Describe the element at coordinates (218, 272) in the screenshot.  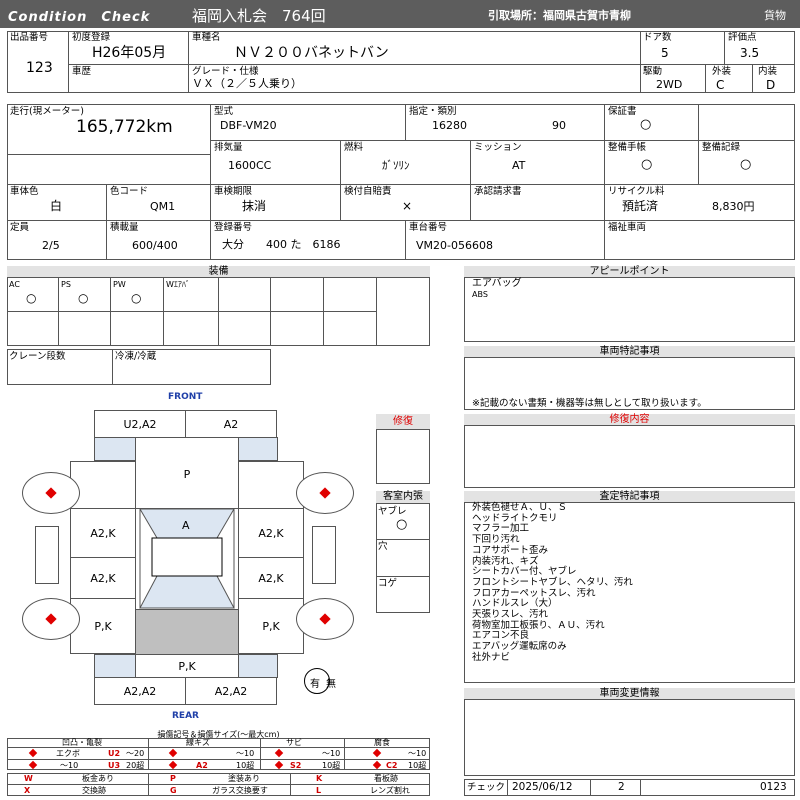
I see `equipment-title: 装備` at that location.